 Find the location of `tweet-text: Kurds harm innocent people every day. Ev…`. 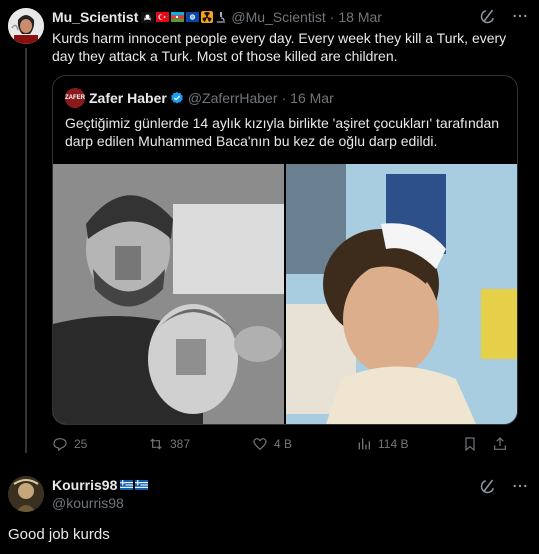

tweet-text: Kurds harm innocent people every day. Ev… is located at coordinates (279, 47).